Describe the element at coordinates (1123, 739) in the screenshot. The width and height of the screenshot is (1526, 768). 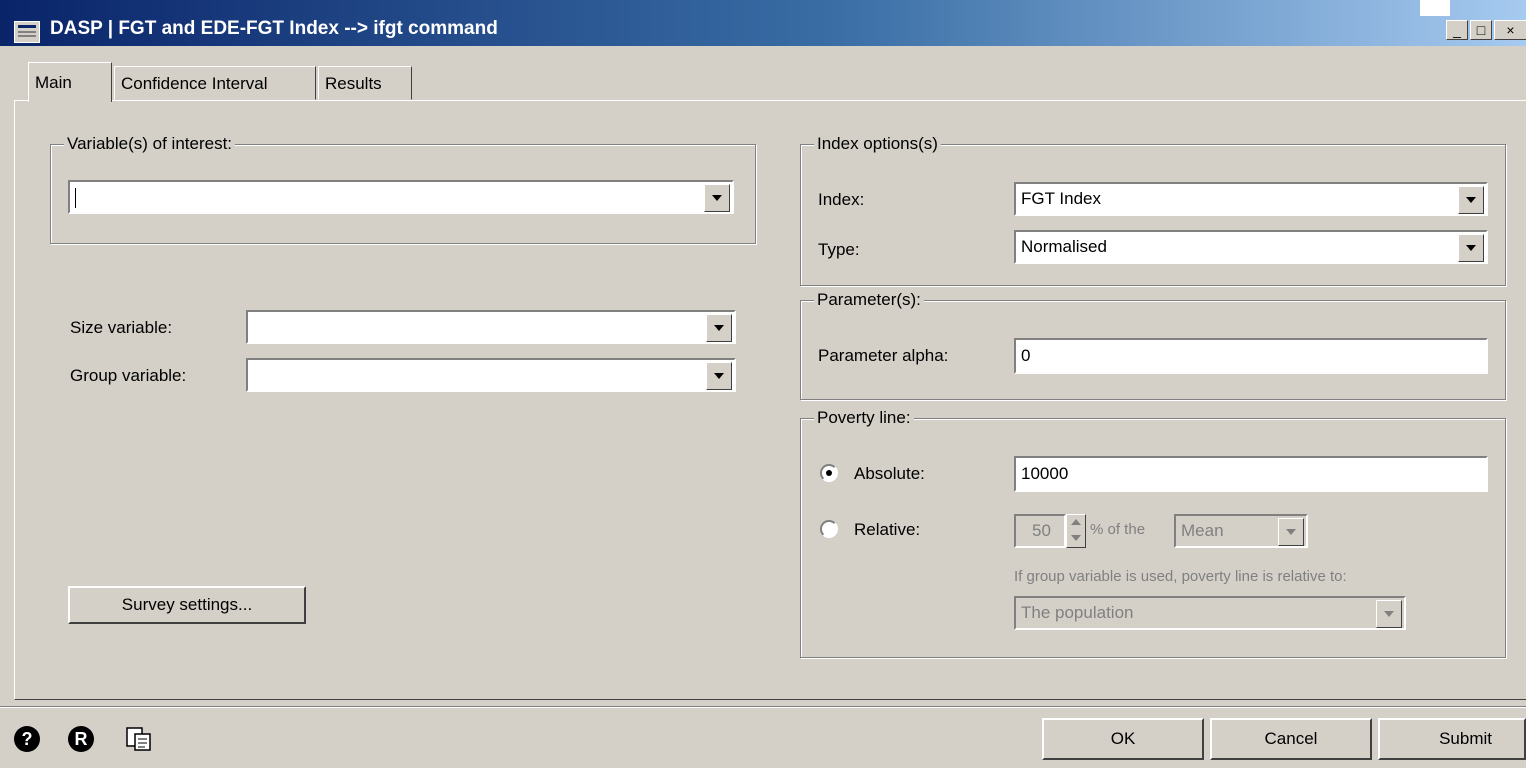
I see `ok-button: OK` at that location.